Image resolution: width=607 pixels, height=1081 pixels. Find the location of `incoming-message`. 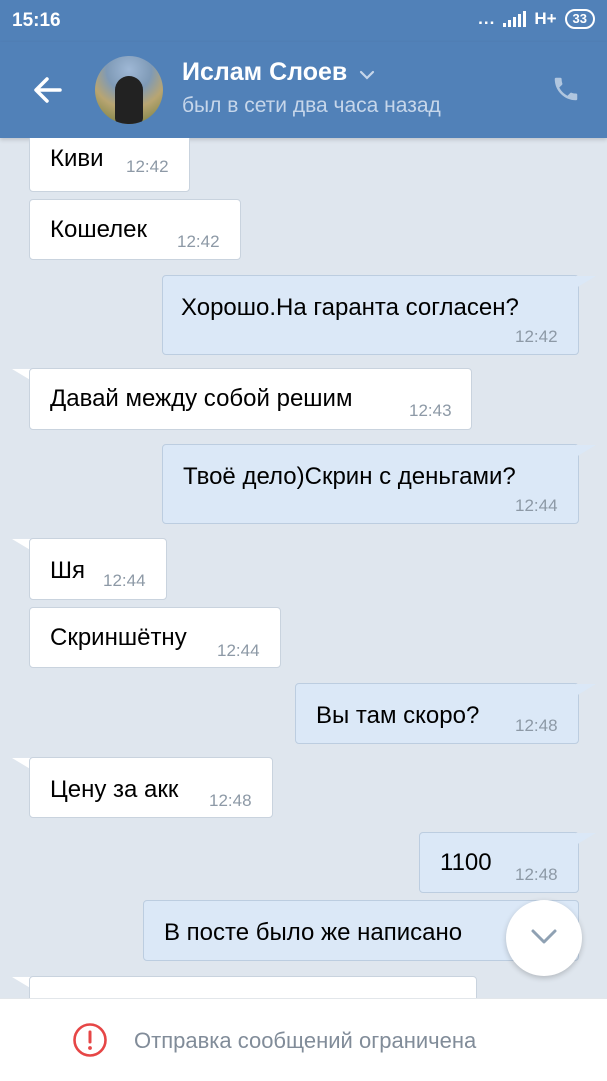

incoming-message is located at coordinates (253, 987).